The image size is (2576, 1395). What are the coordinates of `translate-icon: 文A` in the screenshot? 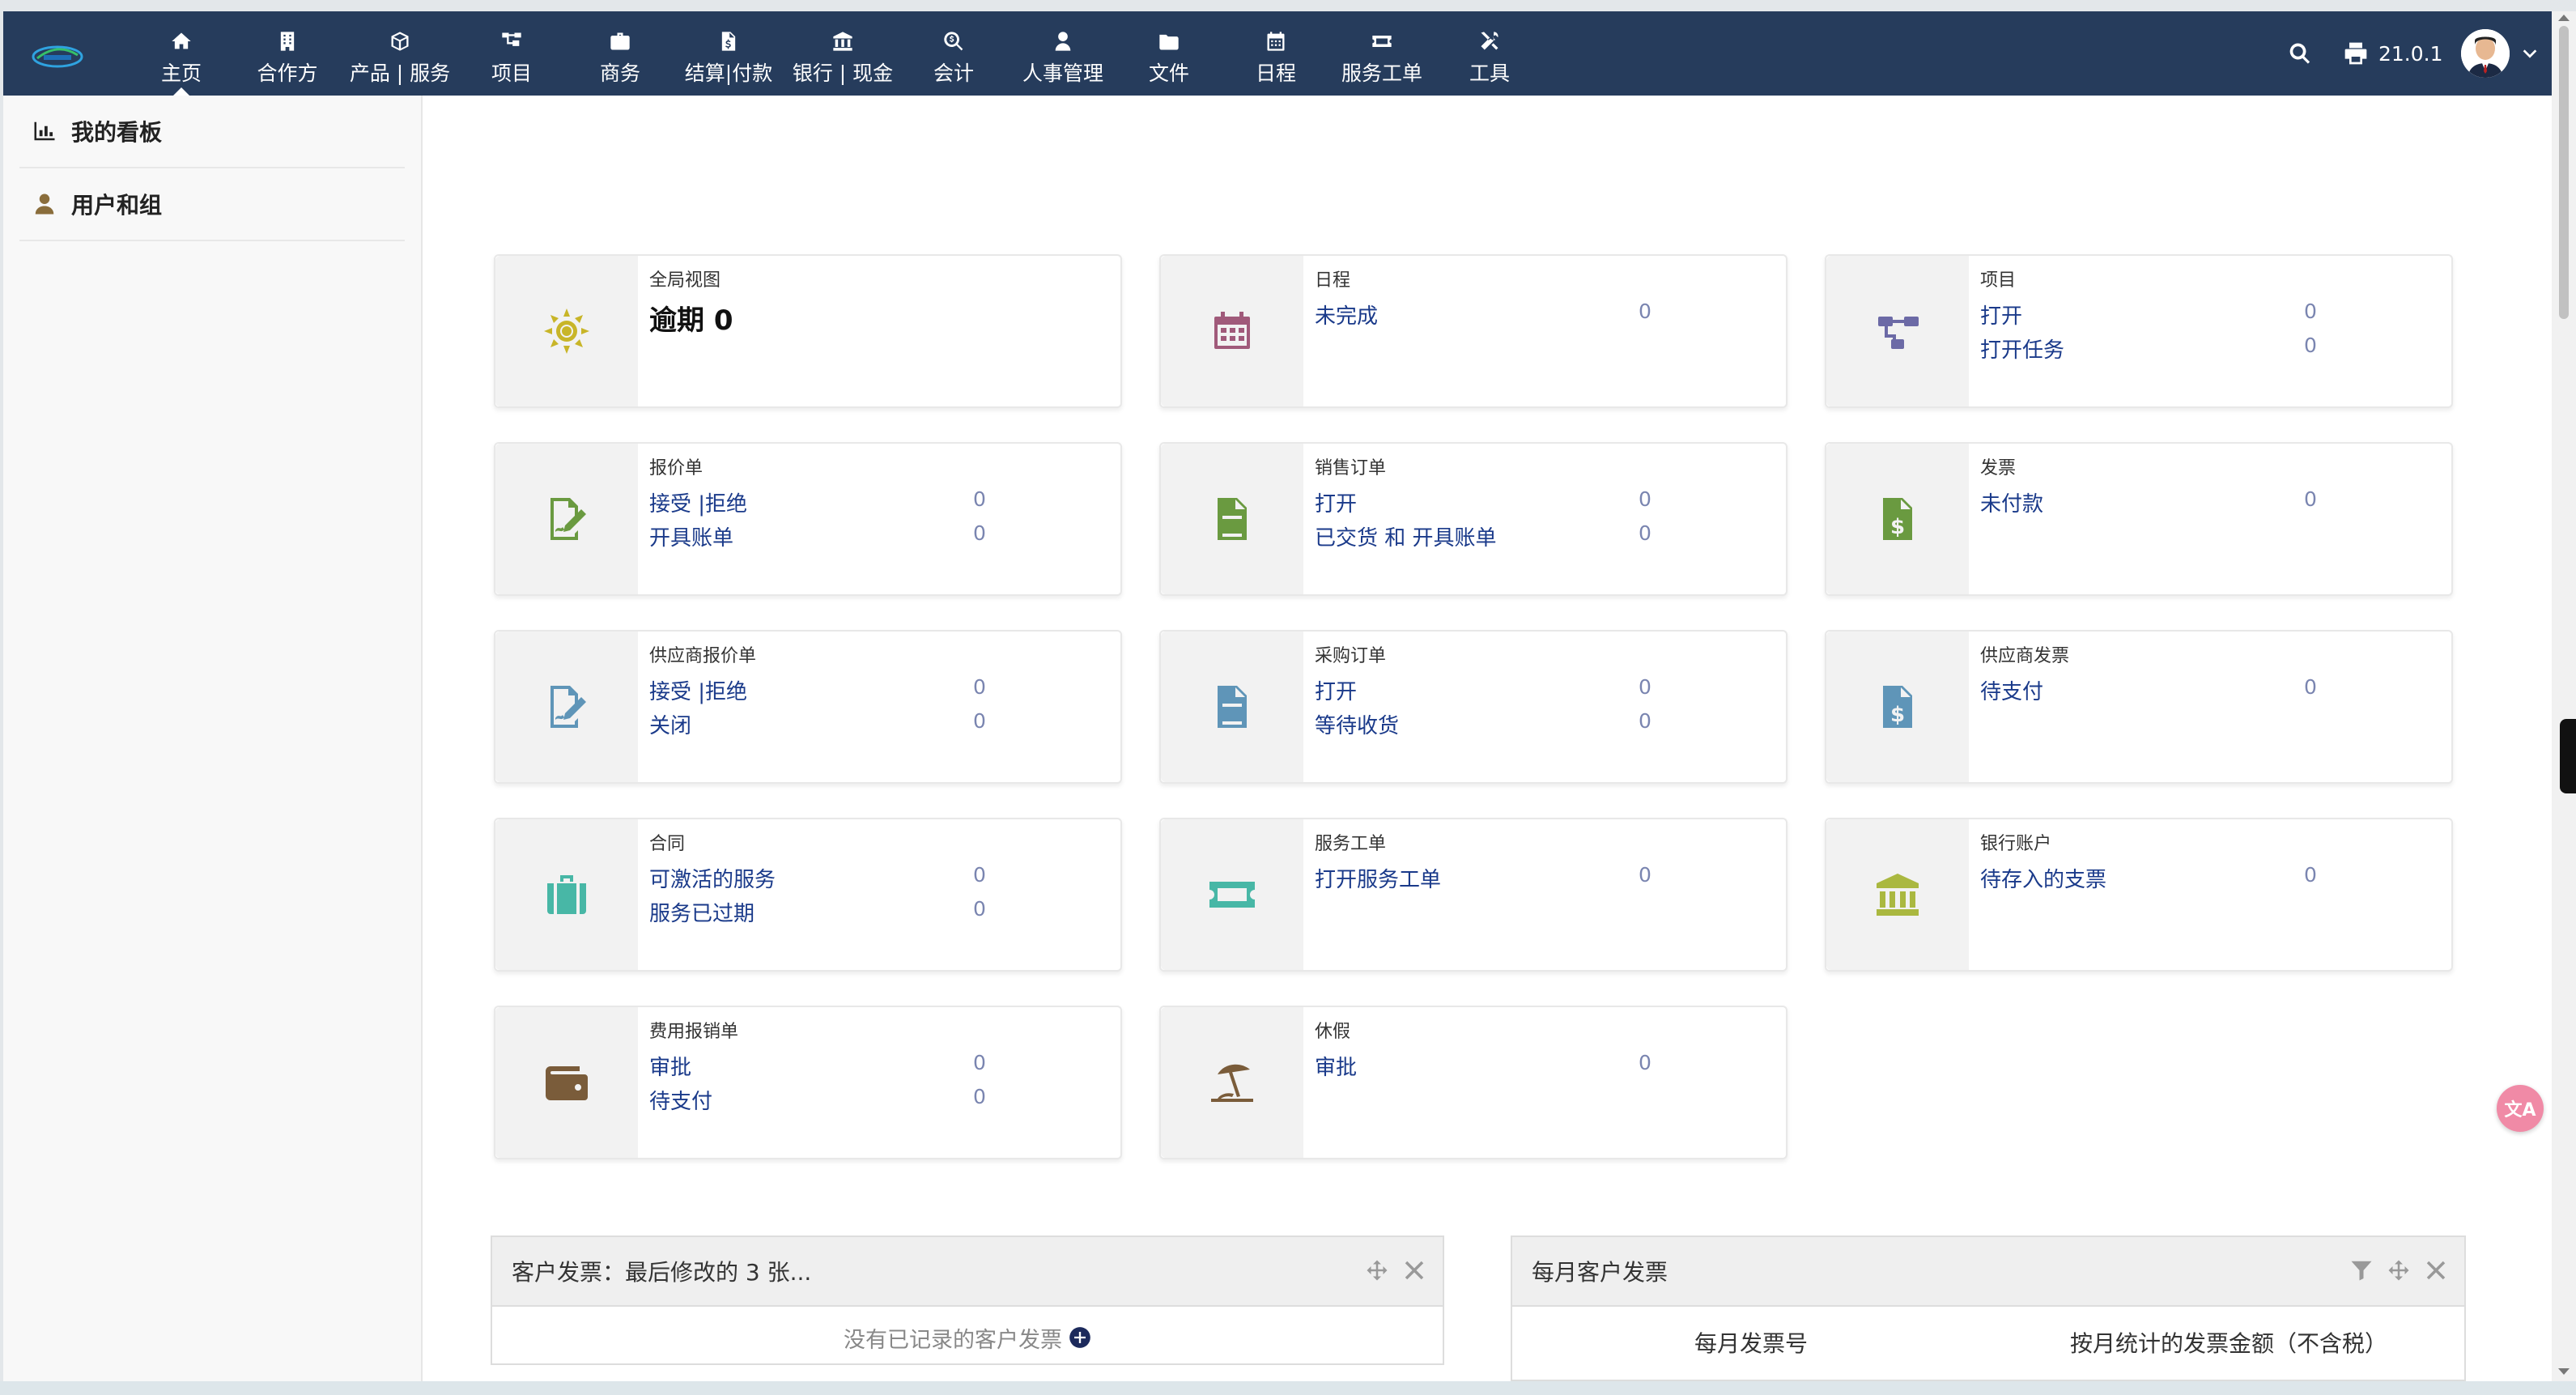 It's located at (2520, 1110).